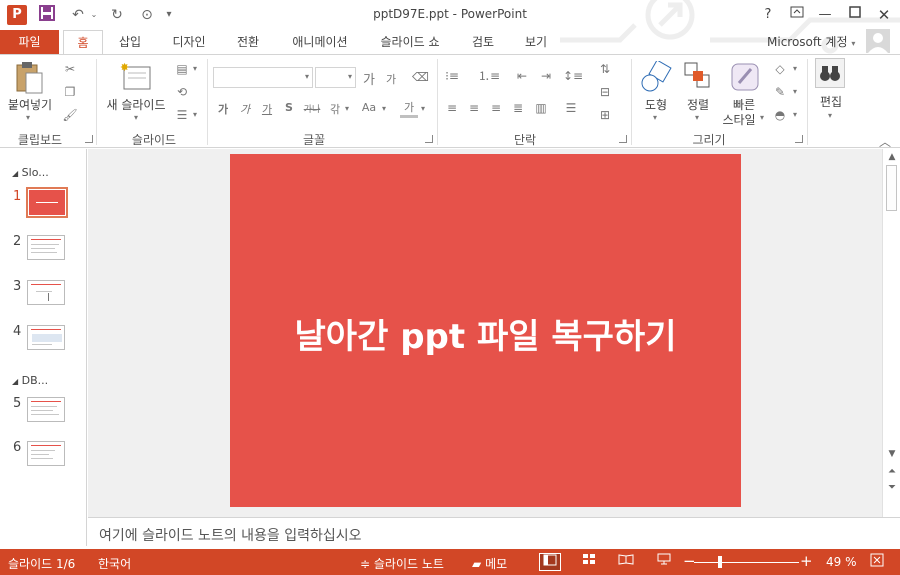  Describe the element at coordinates (719, 562) in the screenshot. I see `zoom-slider-handle` at that location.